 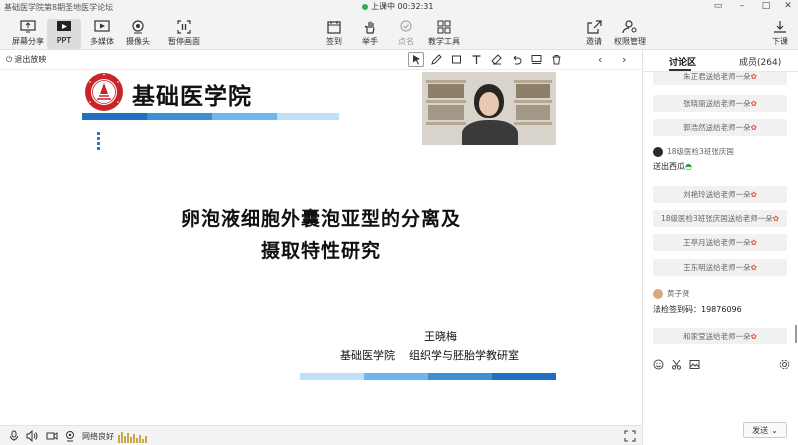 What do you see at coordinates (780, 33) in the screenshot?
I see `leave-class-button: 下课` at bounding box center [780, 33].